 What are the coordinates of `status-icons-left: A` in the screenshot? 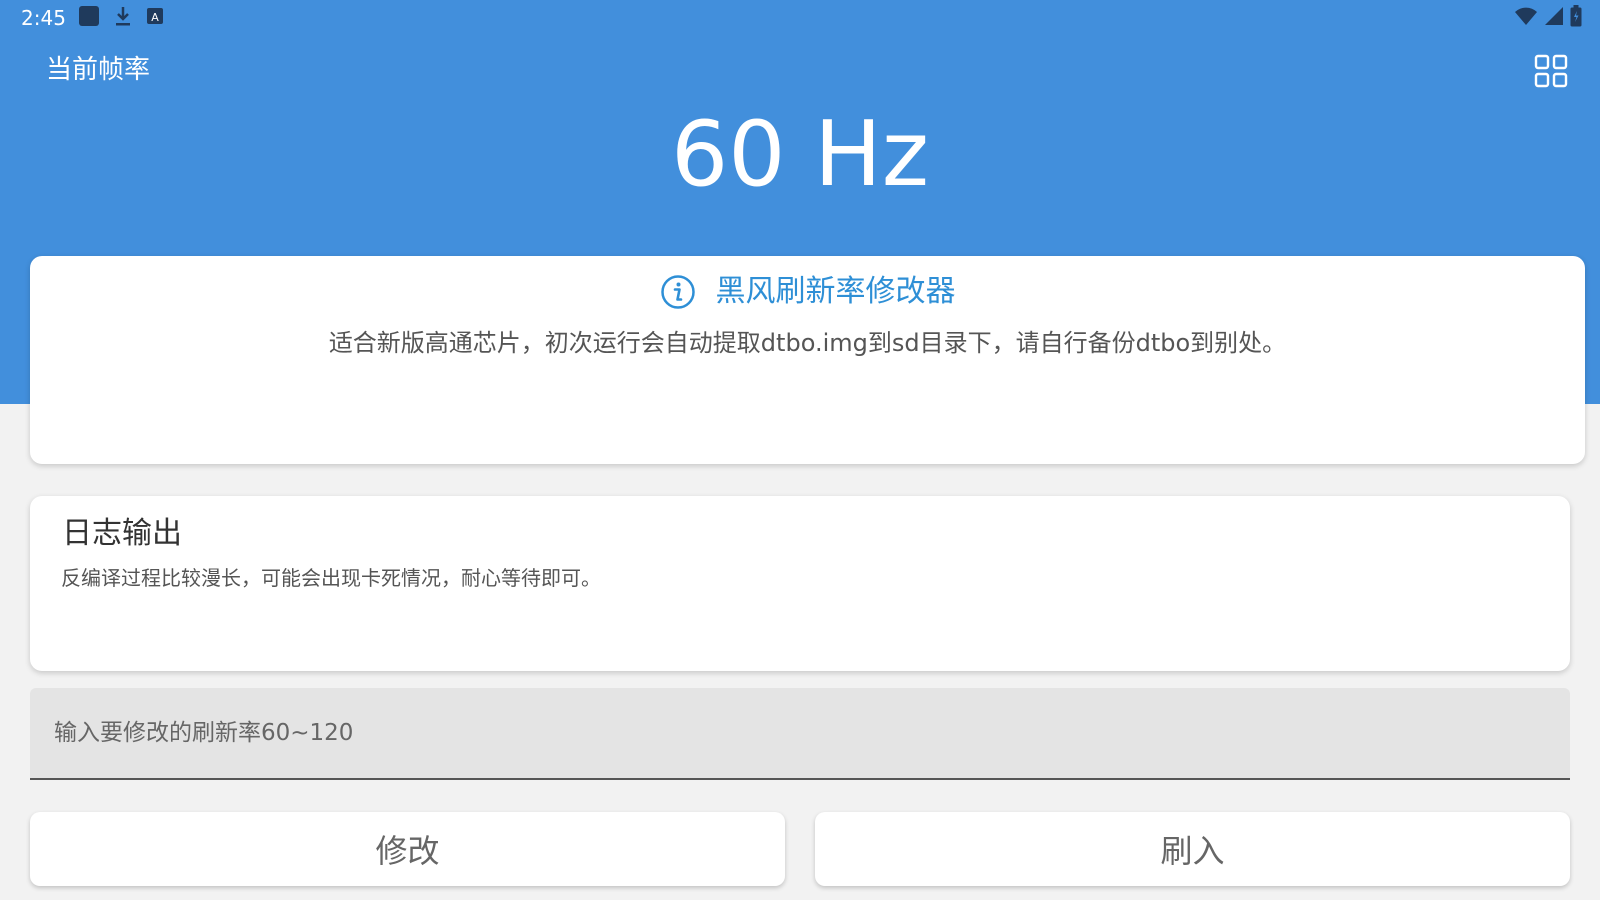 It's located at (128, 18).